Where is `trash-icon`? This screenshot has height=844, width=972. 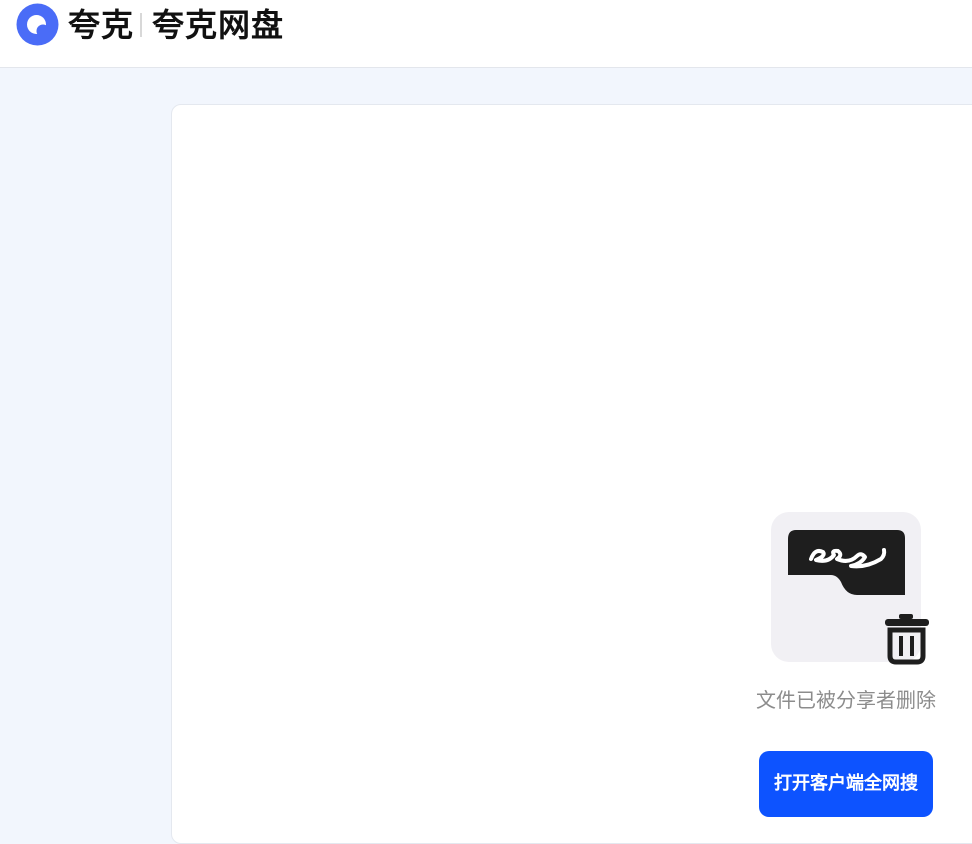 trash-icon is located at coordinates (907, 639).